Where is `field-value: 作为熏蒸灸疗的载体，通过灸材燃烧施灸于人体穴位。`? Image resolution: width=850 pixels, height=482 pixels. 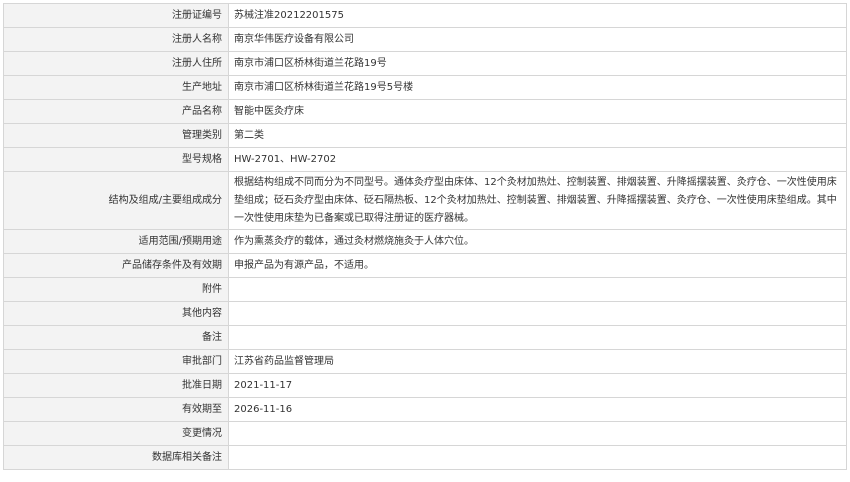 field-value: 作为熏蒸灸疗的载体，通过灸材燃烧施灸于人体穴位。 is located at coordinates (537, 241).